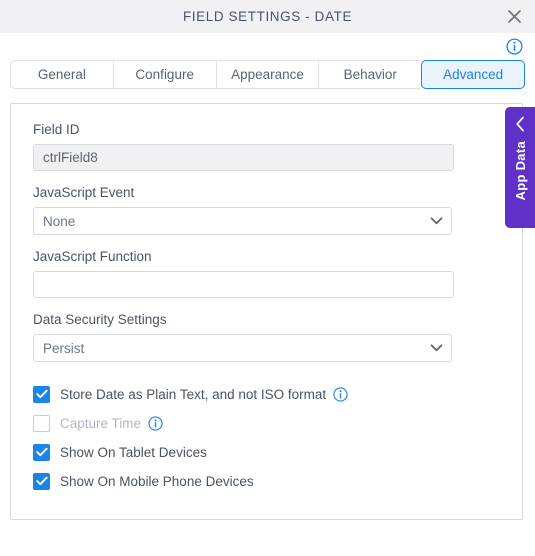 Image resolution: width=535 pixels, height=556 pixels. Describe the element at coordinates (100, 319) in the screenshot. I see `data-security-settings-label: Data Security Settings` at that location.